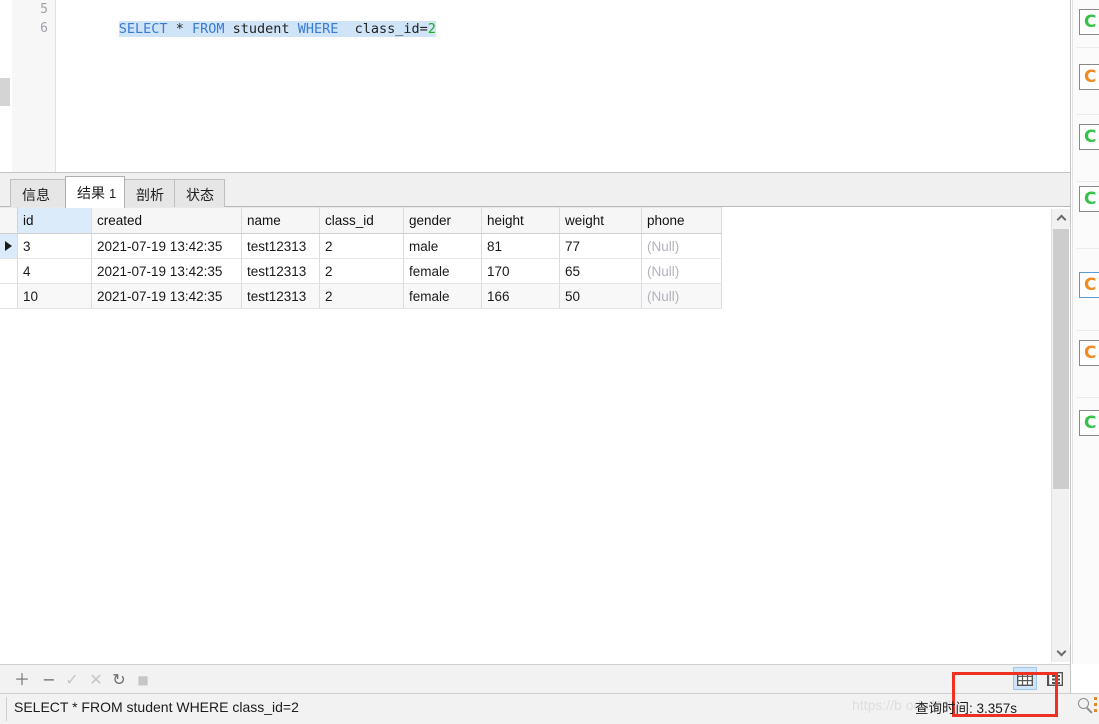  What do you see at coordinates (520, 220) in the screenshot?
I see `column-header-height: height` at bounding box center [520, 220].